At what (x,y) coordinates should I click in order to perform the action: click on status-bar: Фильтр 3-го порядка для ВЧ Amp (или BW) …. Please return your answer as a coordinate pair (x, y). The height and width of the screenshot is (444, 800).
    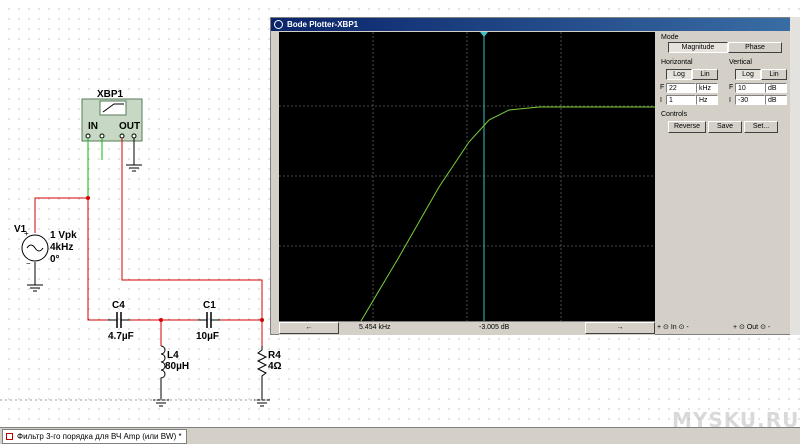
    Looking at the image, I should click on (400, 435).